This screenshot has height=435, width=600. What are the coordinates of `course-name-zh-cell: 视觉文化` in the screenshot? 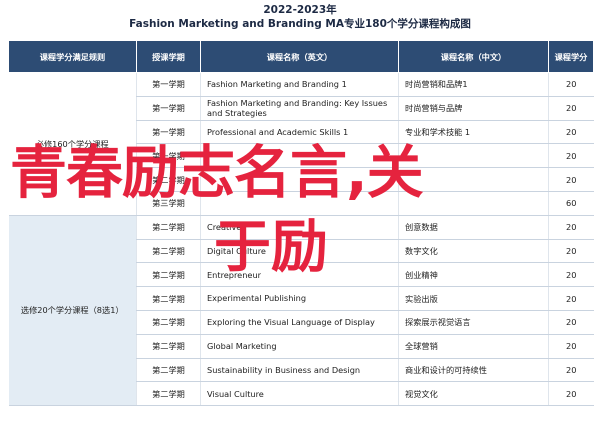 It's located at (473, 394).